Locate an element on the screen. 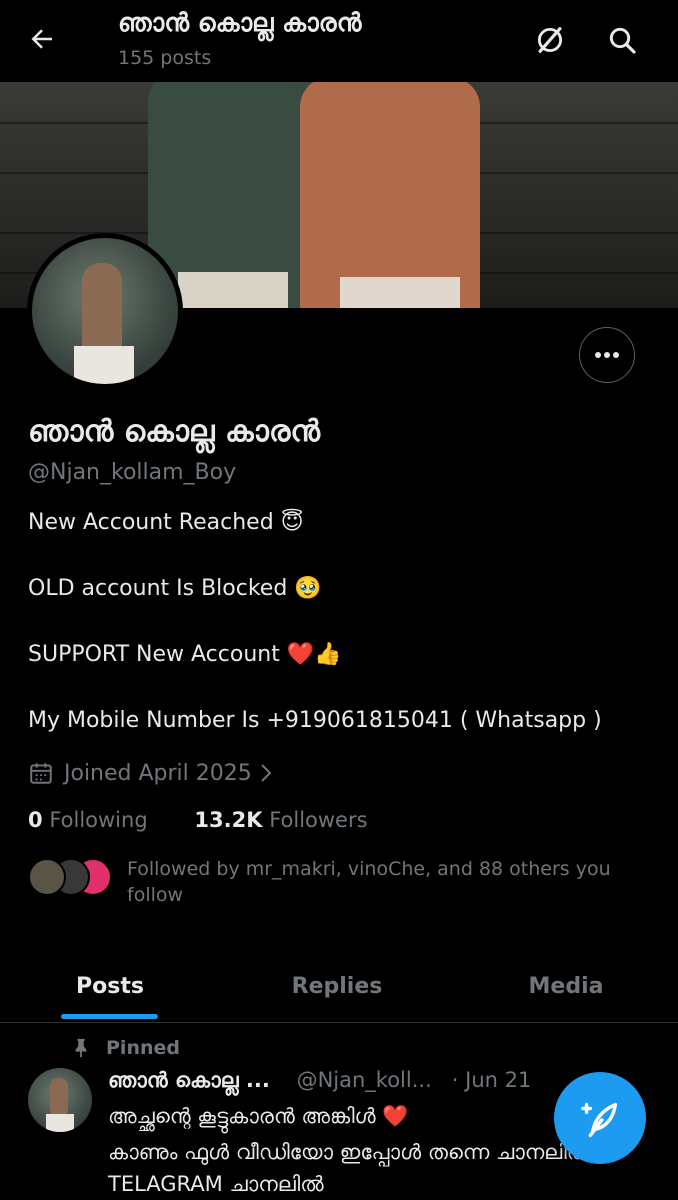  tab-replies: Replies is located at coordinates (337, 986).